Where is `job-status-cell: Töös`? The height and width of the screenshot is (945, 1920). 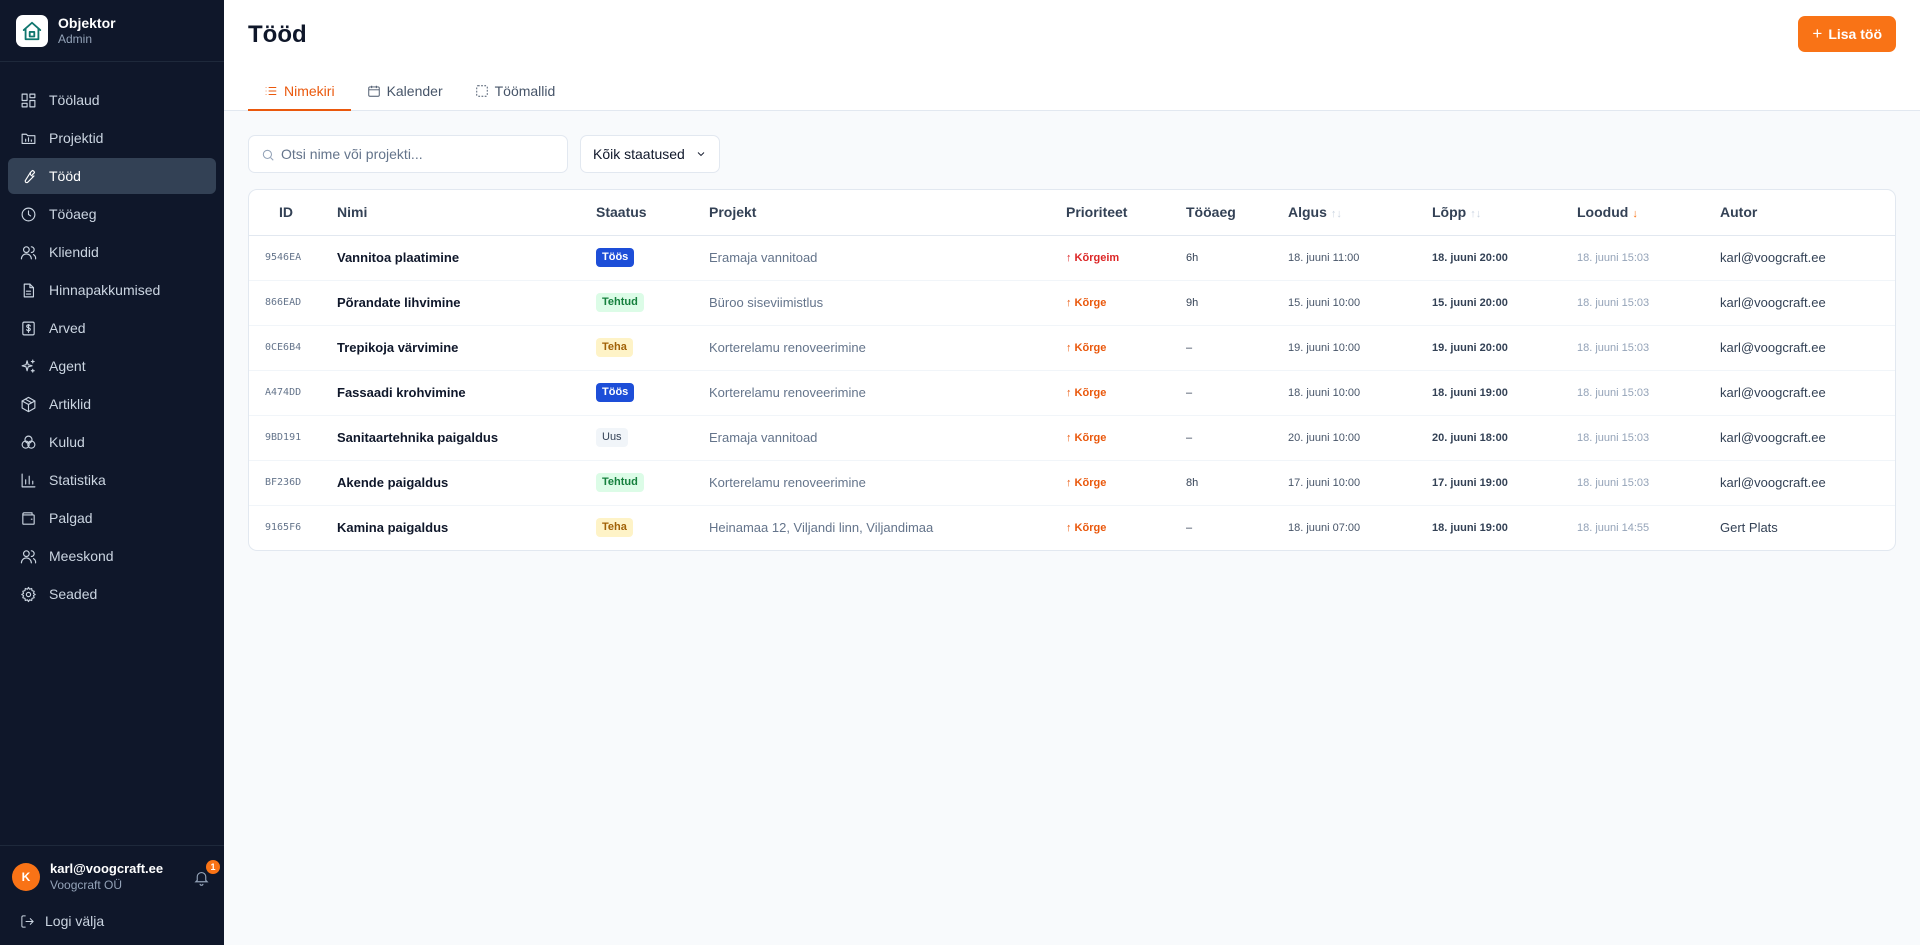
job-status-cell: Töös is located at coordinates (652, 393).